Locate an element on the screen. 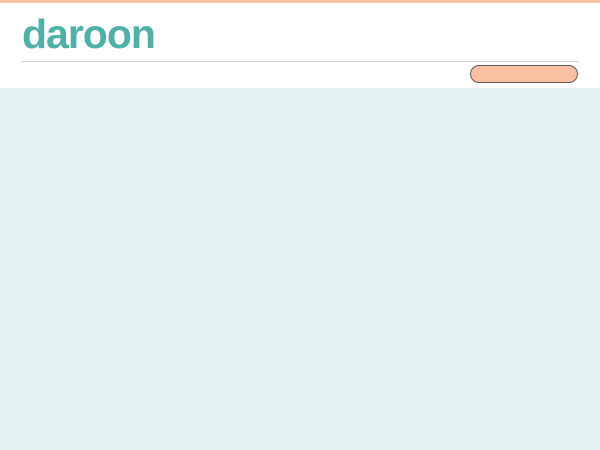 The height and width of the screenshot is (450, 600). header-divider is located at coordinates (300, 61).